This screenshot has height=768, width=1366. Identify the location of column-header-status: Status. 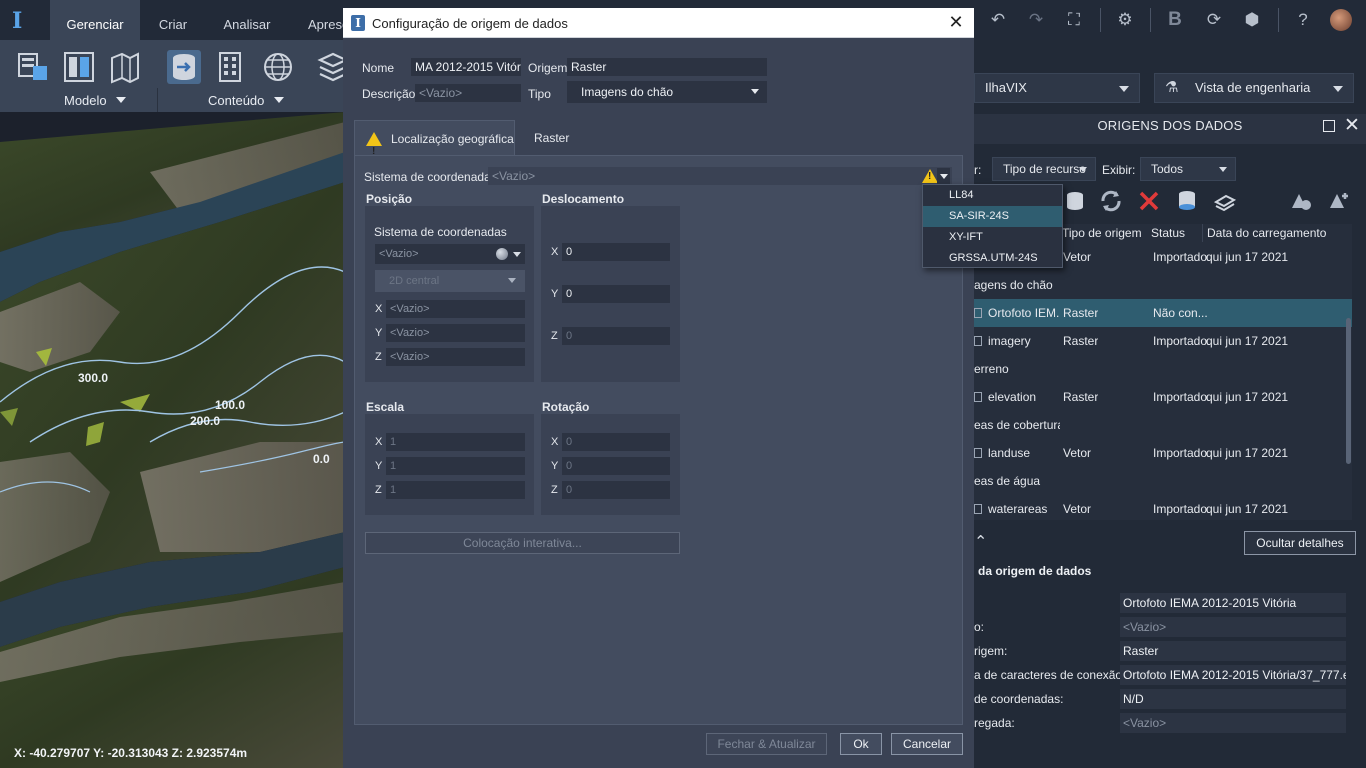
(1168, 233).